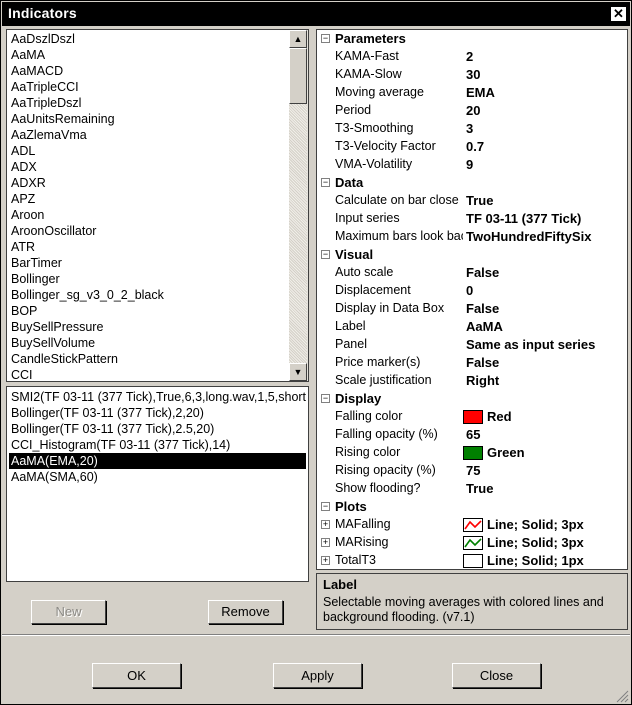  I want to click on resize-grip-icon, so click(622, 696).